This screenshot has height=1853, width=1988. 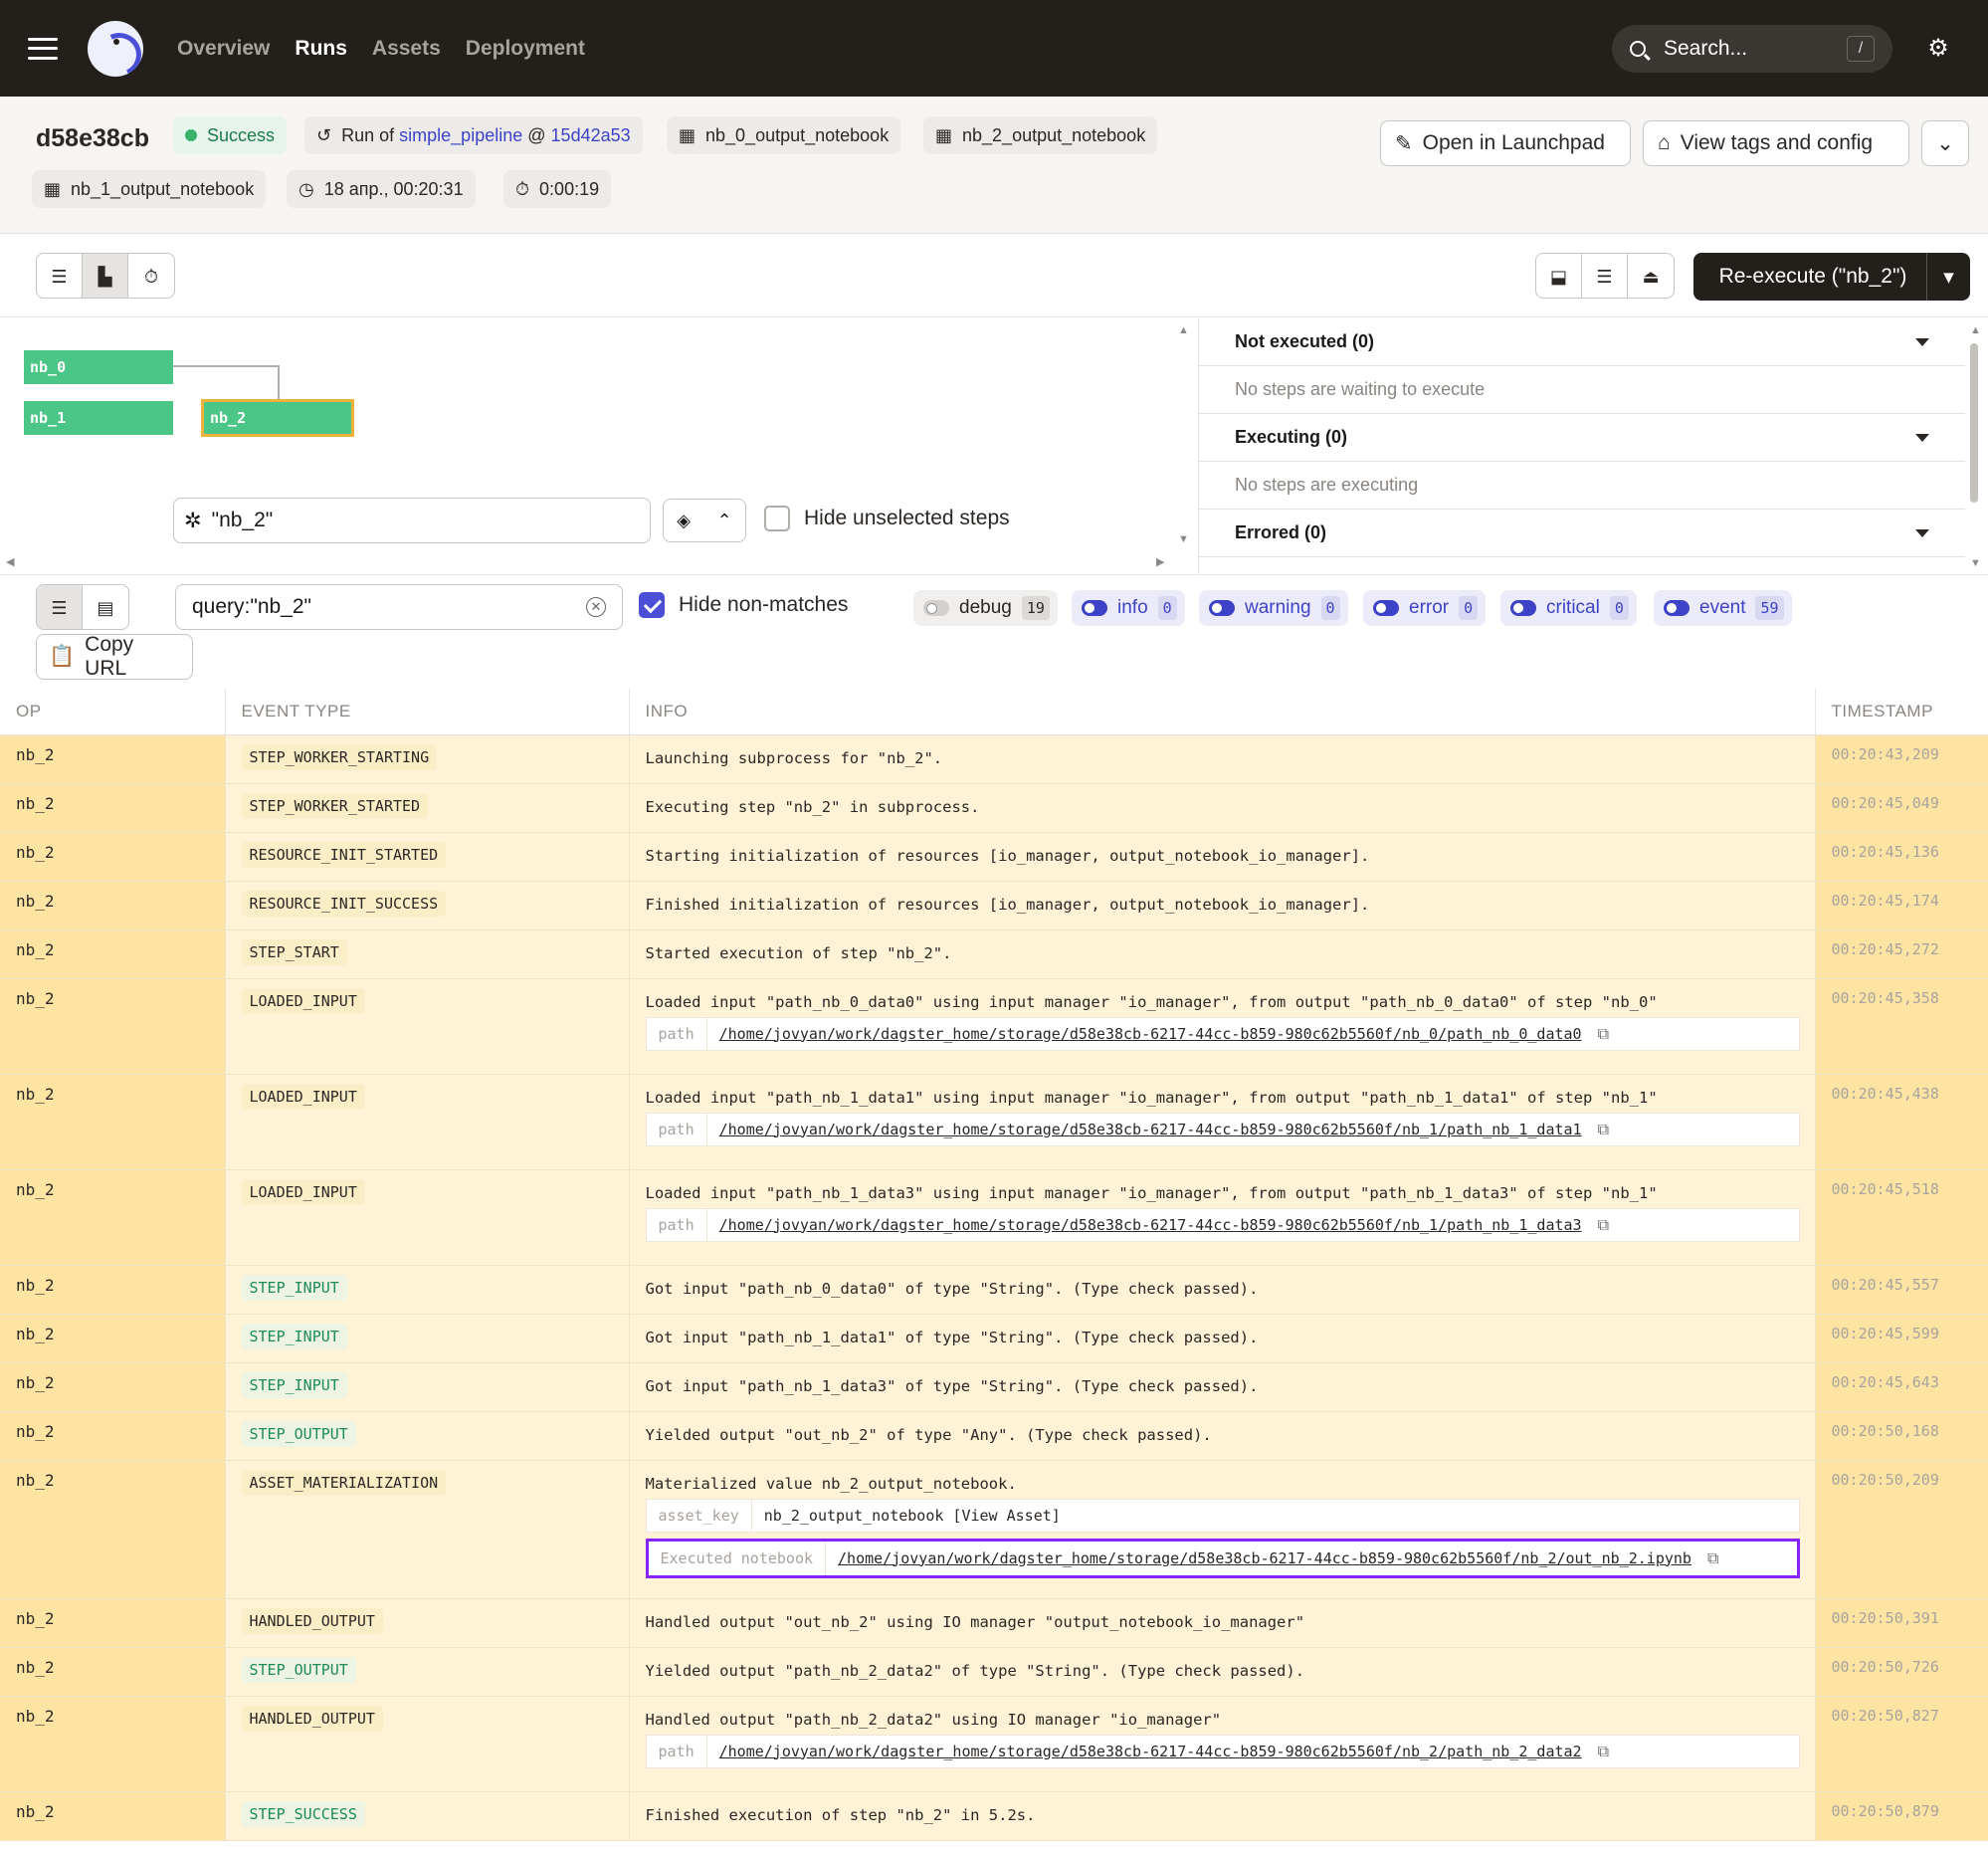 What do you see at coordinates (1582, 342) in the screenshot?
I see `section-not-executed: Not executed (0)` at bounding box center [1582, 342].